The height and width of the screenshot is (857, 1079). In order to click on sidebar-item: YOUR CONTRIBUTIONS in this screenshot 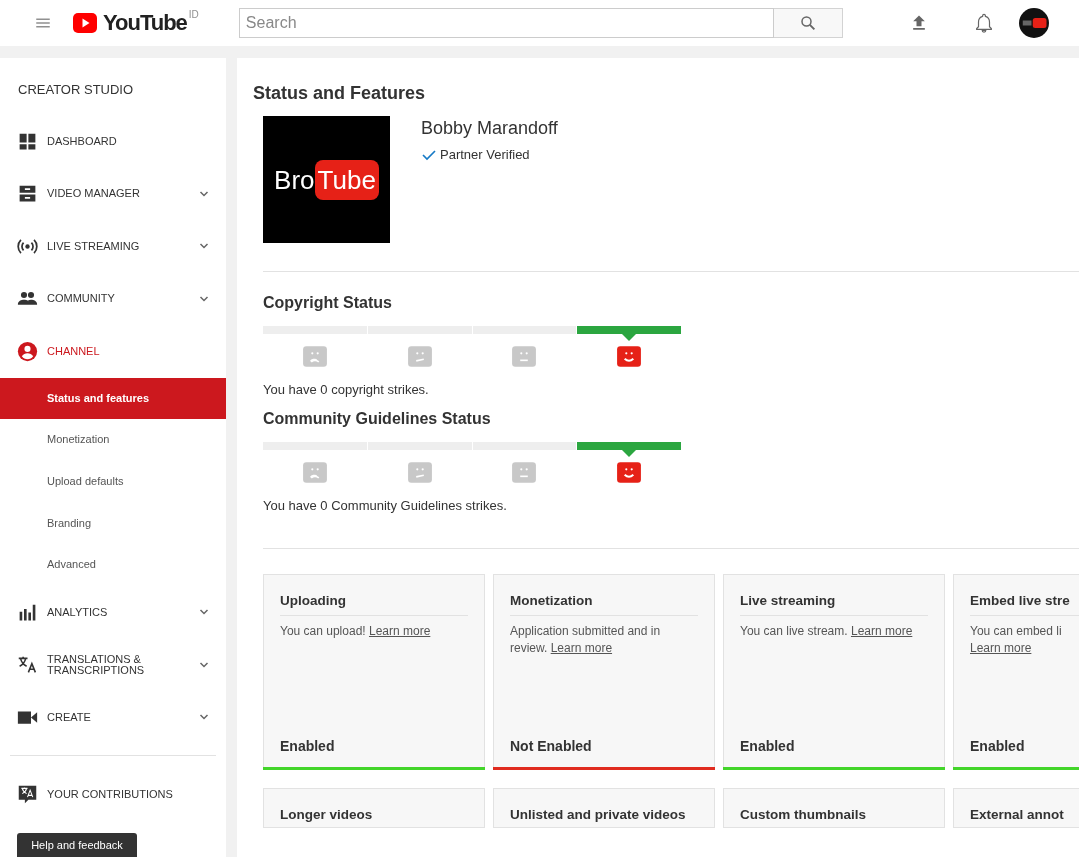, I will do `click(113, 794)`.